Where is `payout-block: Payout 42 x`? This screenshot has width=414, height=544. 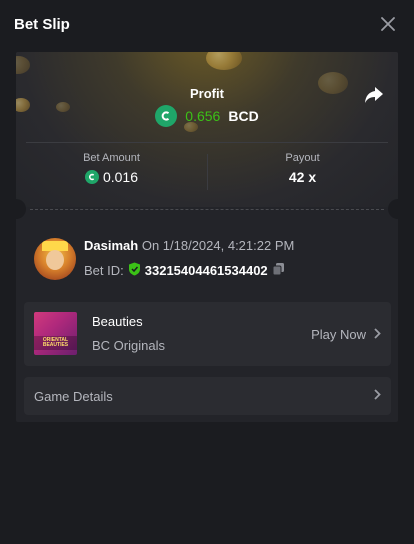
payout-block: Payout 42 x is located at coordinates (302, 168).